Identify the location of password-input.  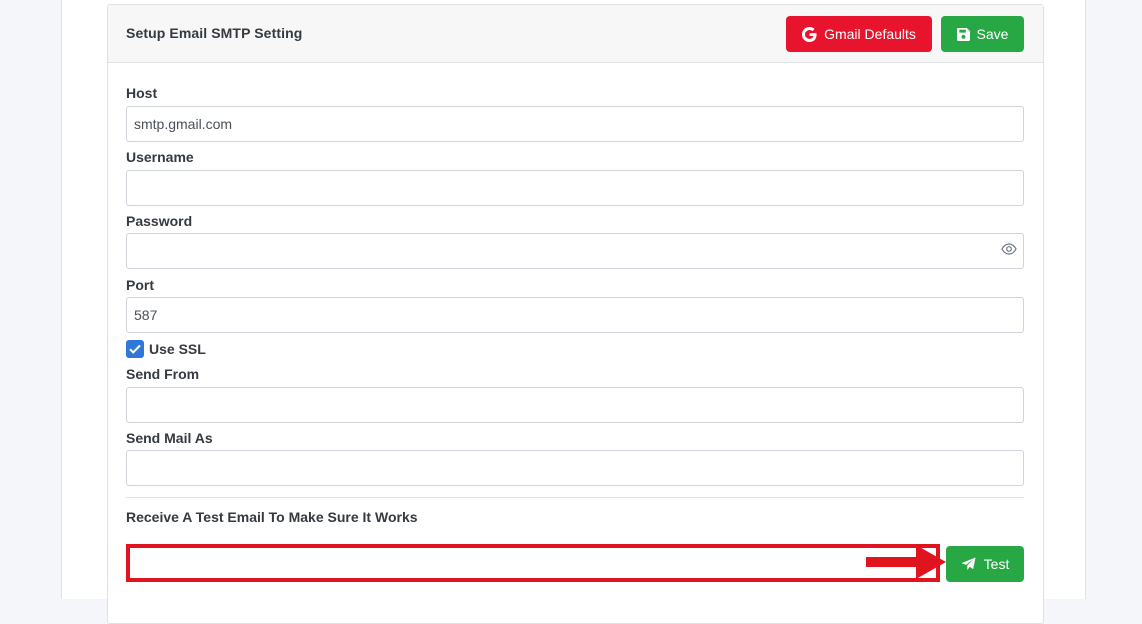
(575, 251).